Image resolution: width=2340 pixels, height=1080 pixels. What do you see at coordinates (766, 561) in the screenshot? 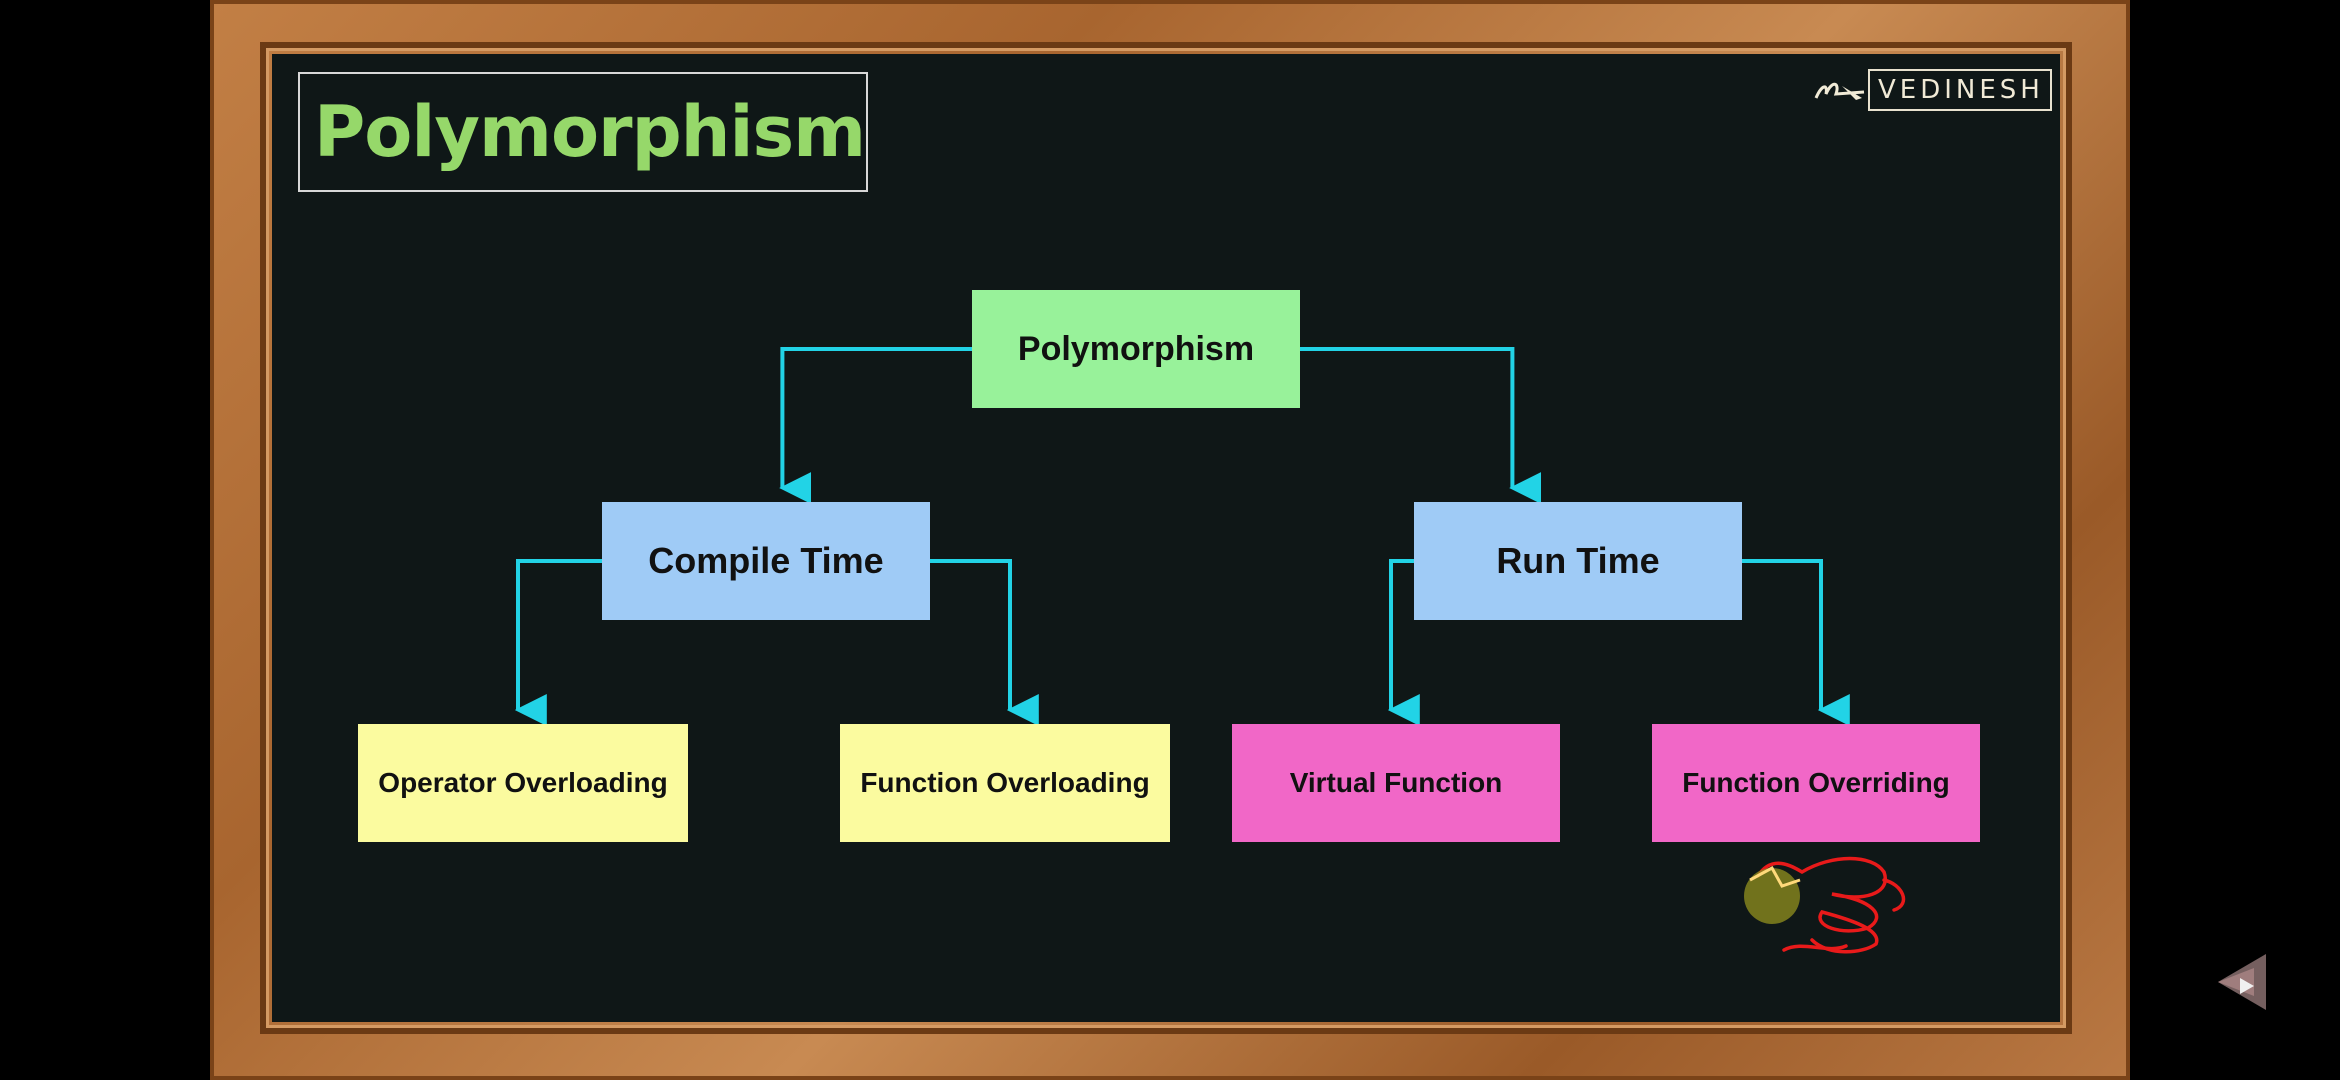
I see `node-compile-time: Compile Time` at bounding box center [766, 561].